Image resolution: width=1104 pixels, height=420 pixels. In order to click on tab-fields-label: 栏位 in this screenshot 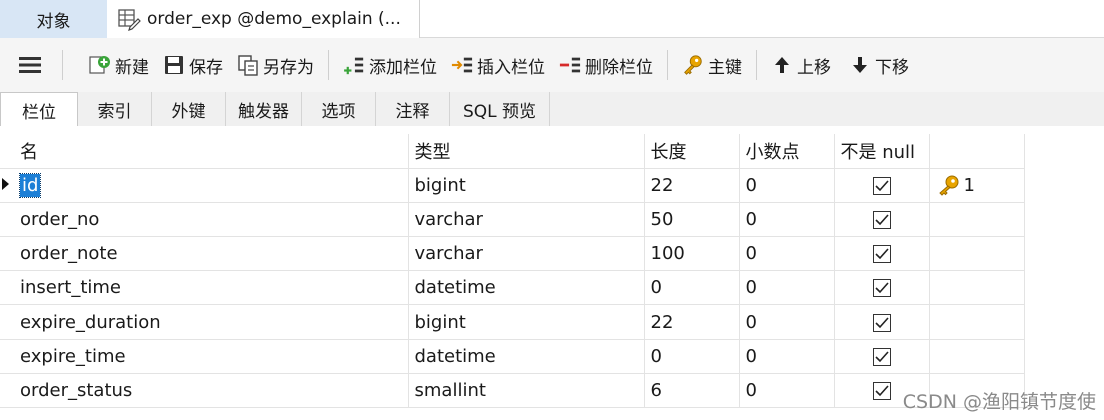, I will do `click(39, 112)`.